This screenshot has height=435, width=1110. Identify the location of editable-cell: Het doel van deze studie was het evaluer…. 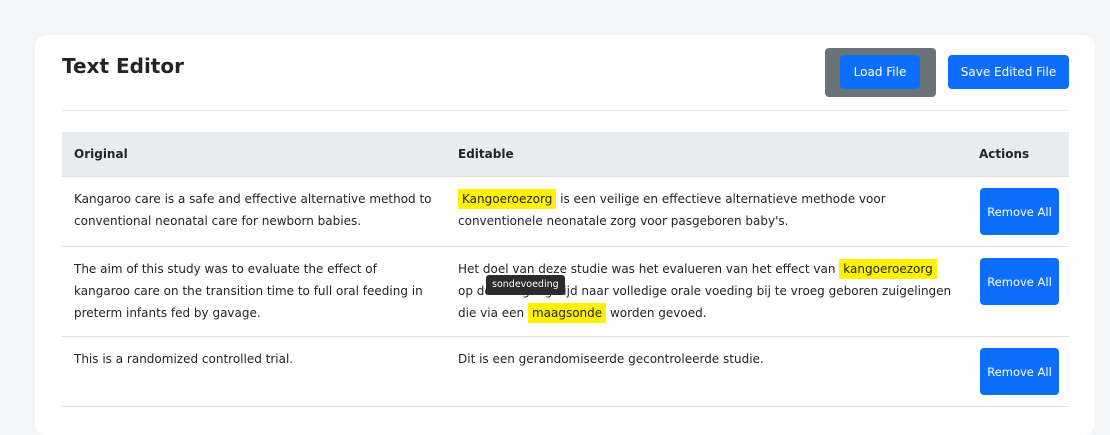
(706, 291).